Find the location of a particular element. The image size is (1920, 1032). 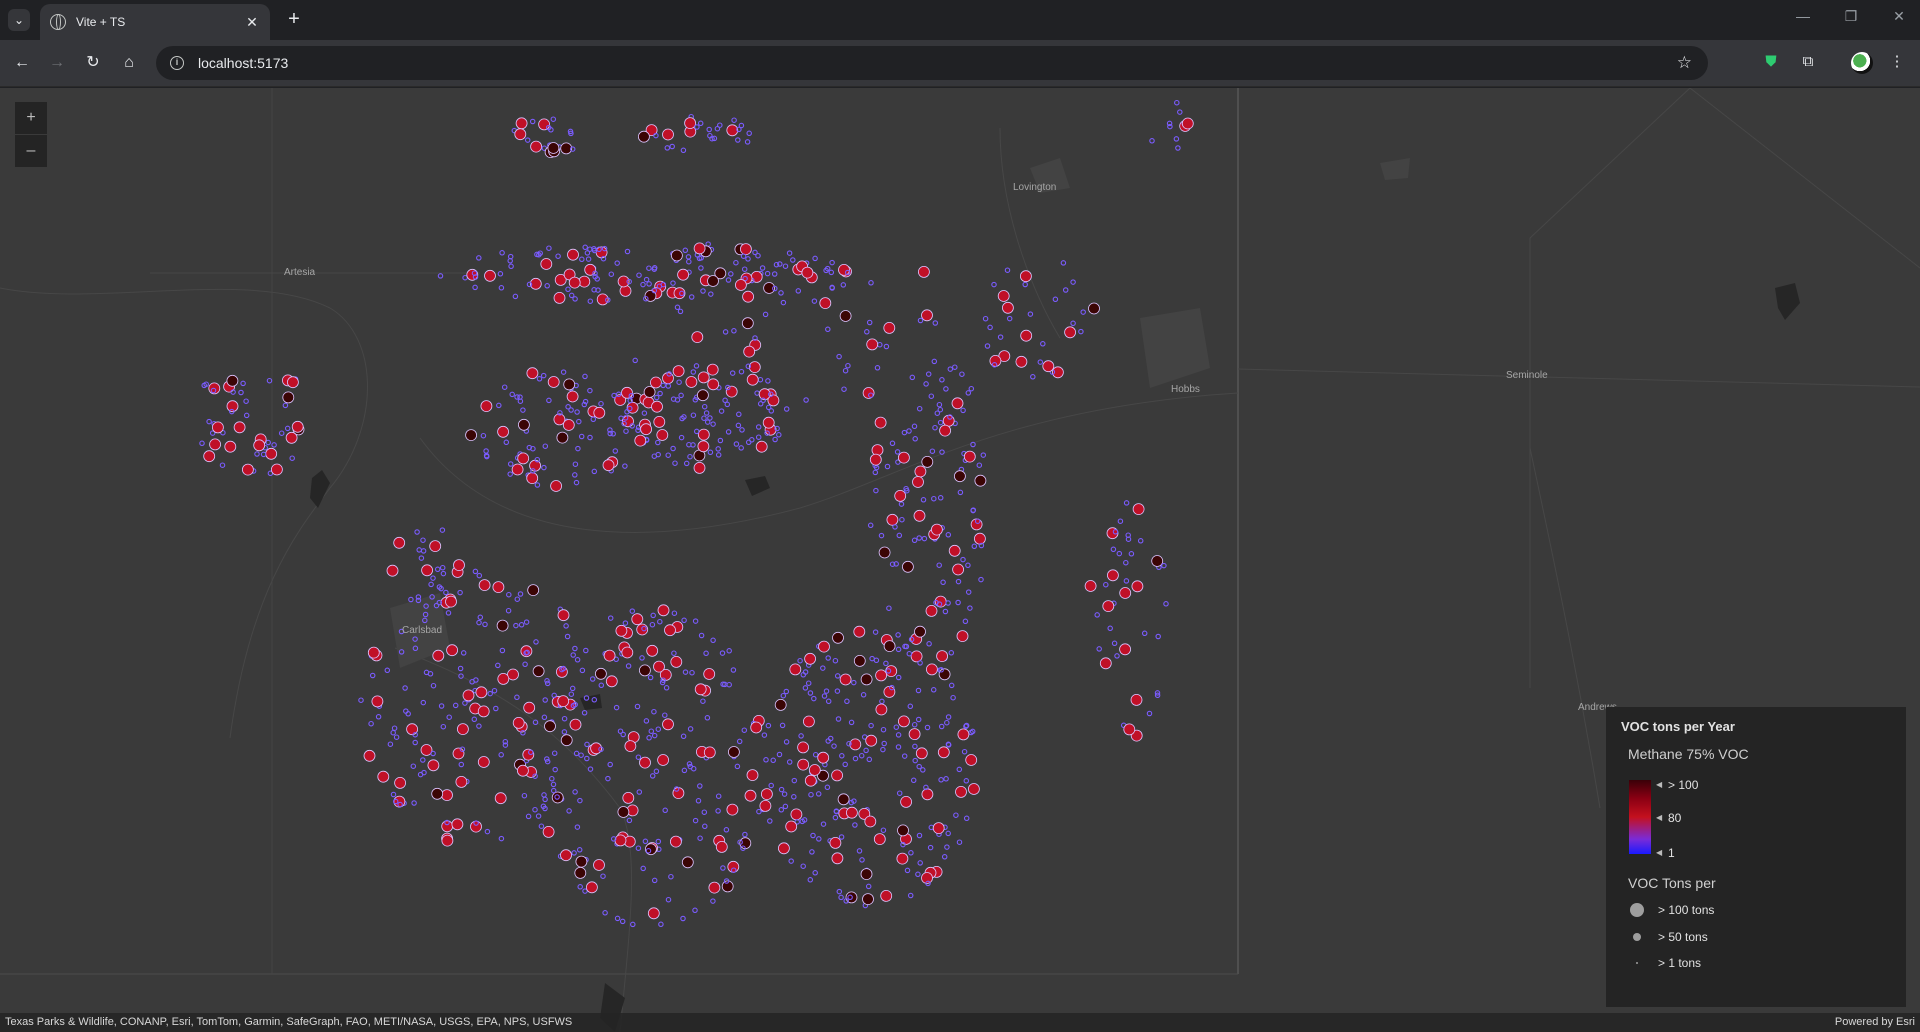

restore-button: ❐ is located at coordinates (1851, 16).